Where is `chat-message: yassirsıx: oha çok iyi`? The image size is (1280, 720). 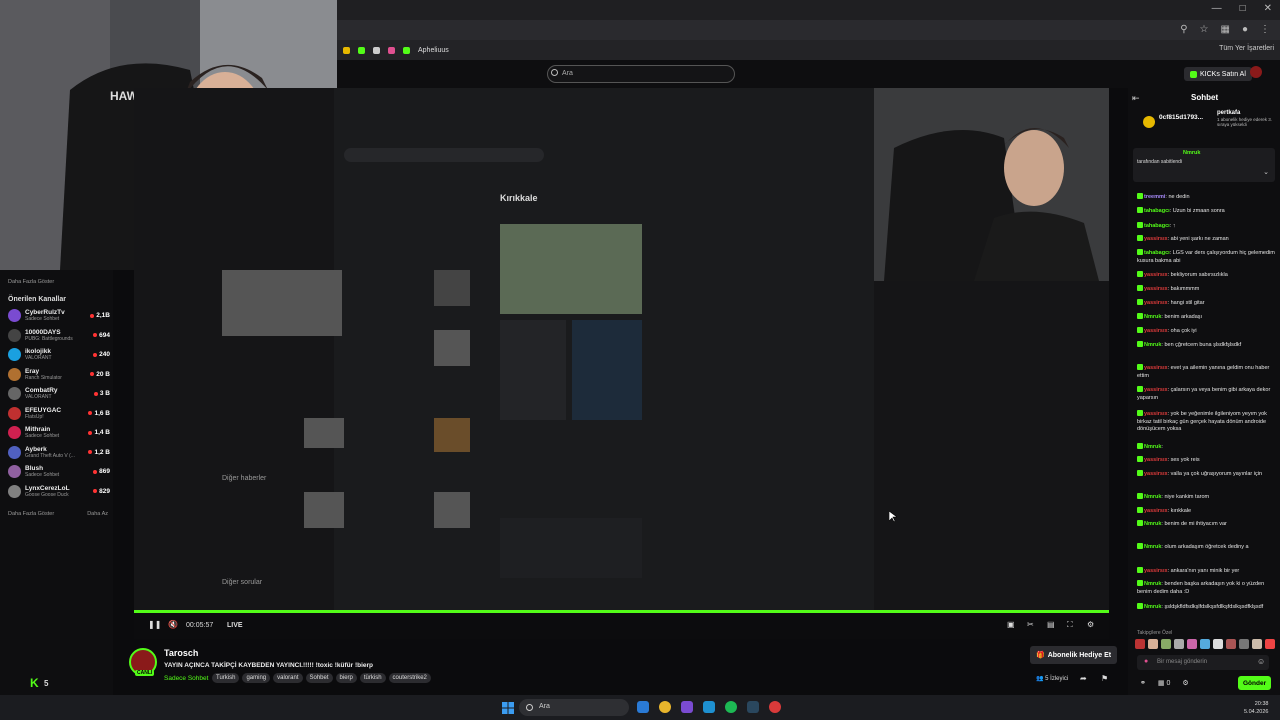 chat-message: yassirsıx: oha çok iyi is located at coordinates (1206, 331).